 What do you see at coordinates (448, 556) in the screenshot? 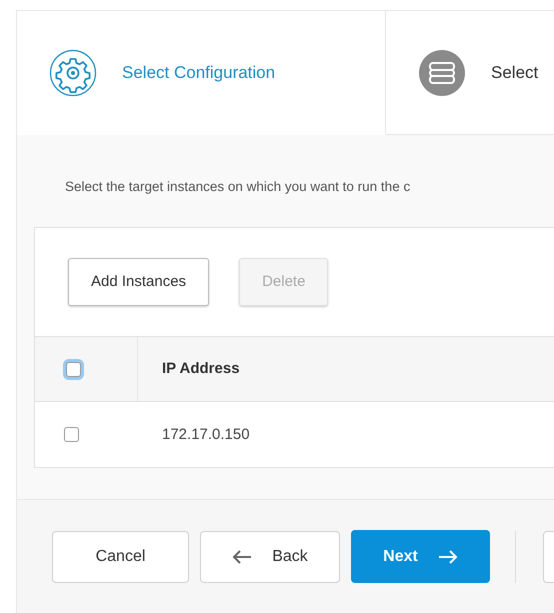
I see `right-arrow-icon` at bounding box center [448, 556].